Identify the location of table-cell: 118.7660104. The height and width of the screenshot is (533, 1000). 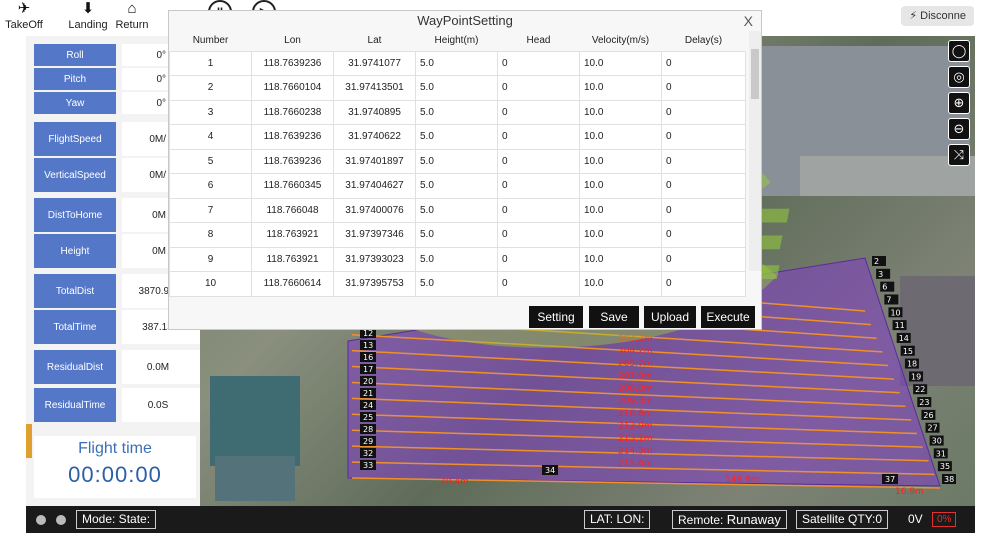
(292, 88).